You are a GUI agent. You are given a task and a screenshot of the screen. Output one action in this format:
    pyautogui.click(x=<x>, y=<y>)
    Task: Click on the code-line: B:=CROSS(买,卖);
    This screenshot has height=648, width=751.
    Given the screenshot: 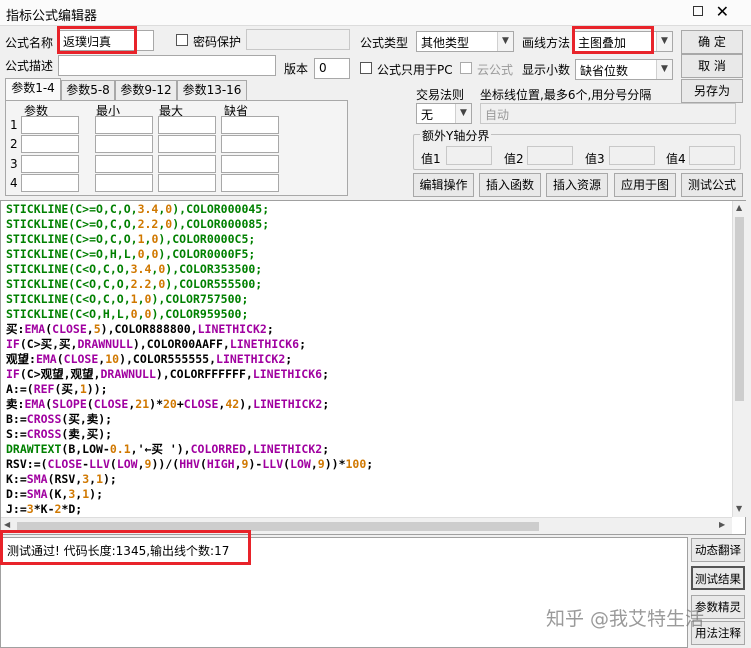 What is the action you would take?
    pyautogui.click(x=189, y=419)
    